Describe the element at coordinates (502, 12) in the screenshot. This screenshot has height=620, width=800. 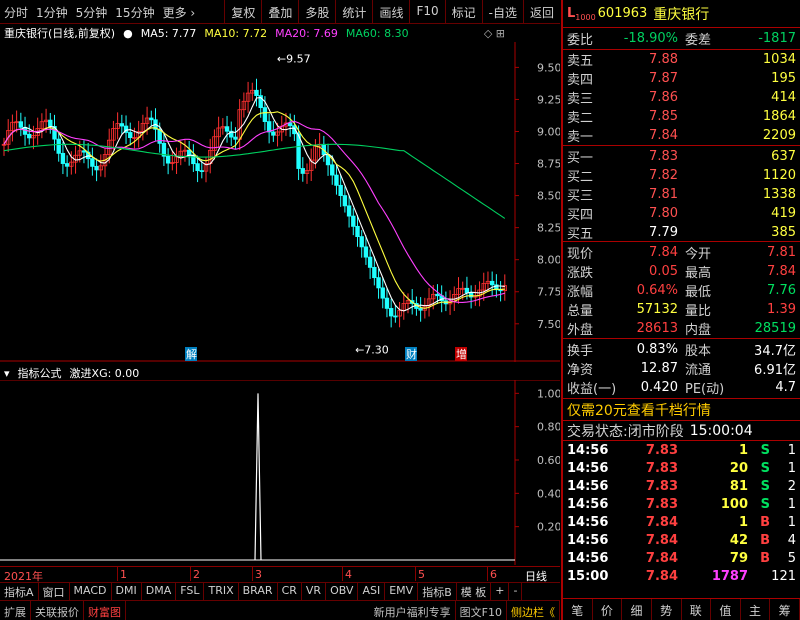
I see `toolbar-button-7: -自选` at that location.